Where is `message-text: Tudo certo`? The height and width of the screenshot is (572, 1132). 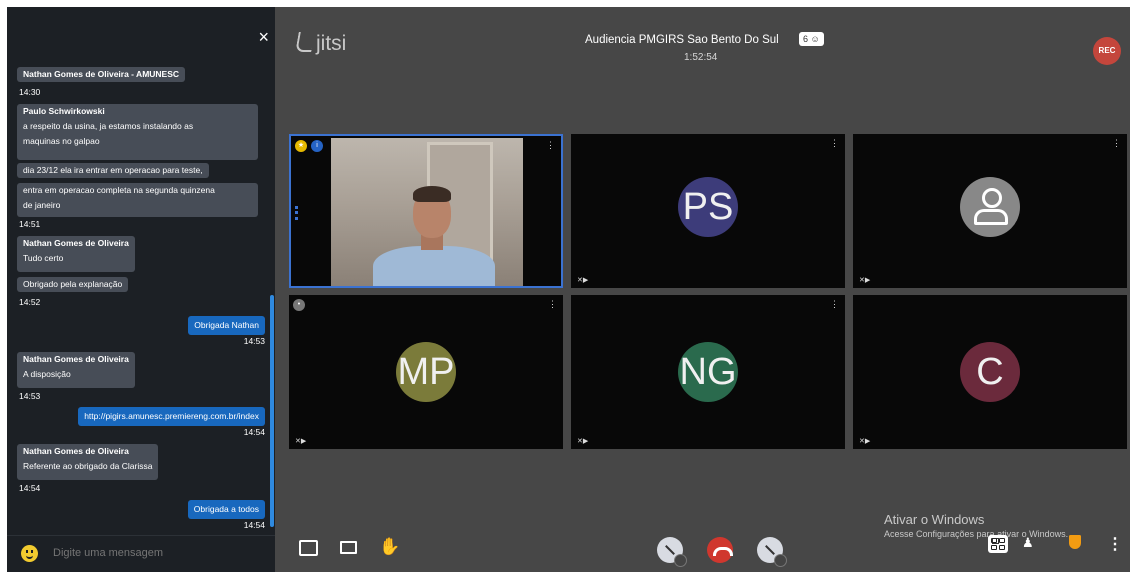 message-text: Tudo certo is located at coordinates (43, 258).